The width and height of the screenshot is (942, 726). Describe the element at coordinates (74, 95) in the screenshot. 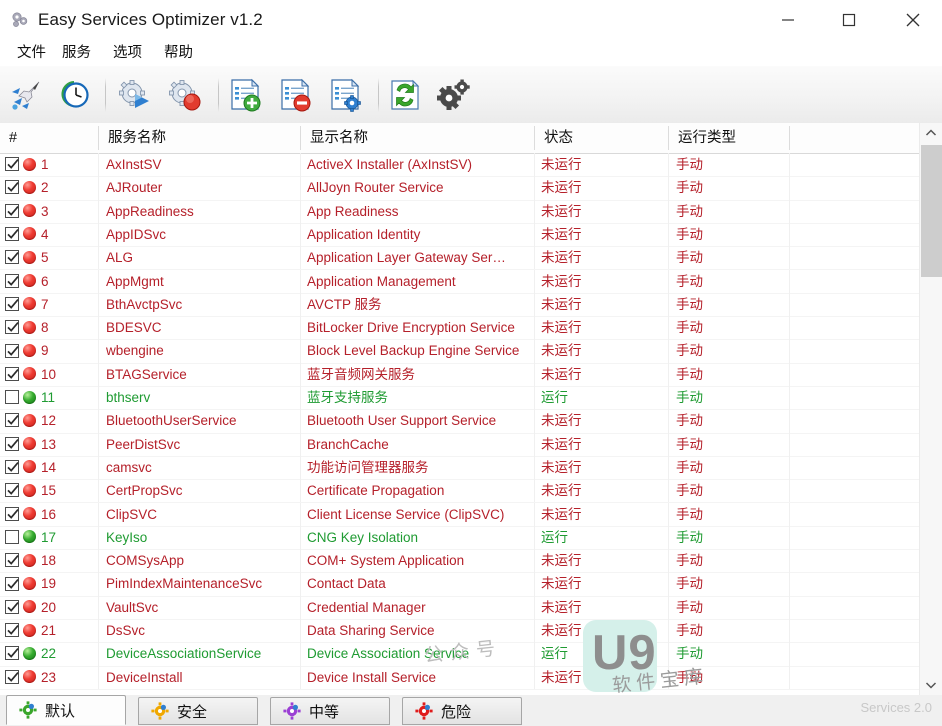

I see `restore-clock-icon` at that location.